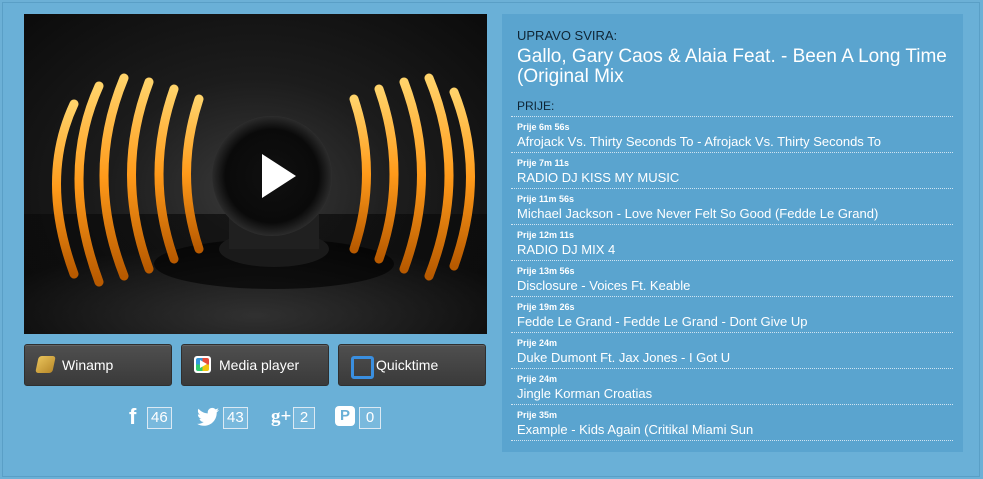 This screenshot has width=983, height=479. I want to click on twitter-icon, so click(208, 416).